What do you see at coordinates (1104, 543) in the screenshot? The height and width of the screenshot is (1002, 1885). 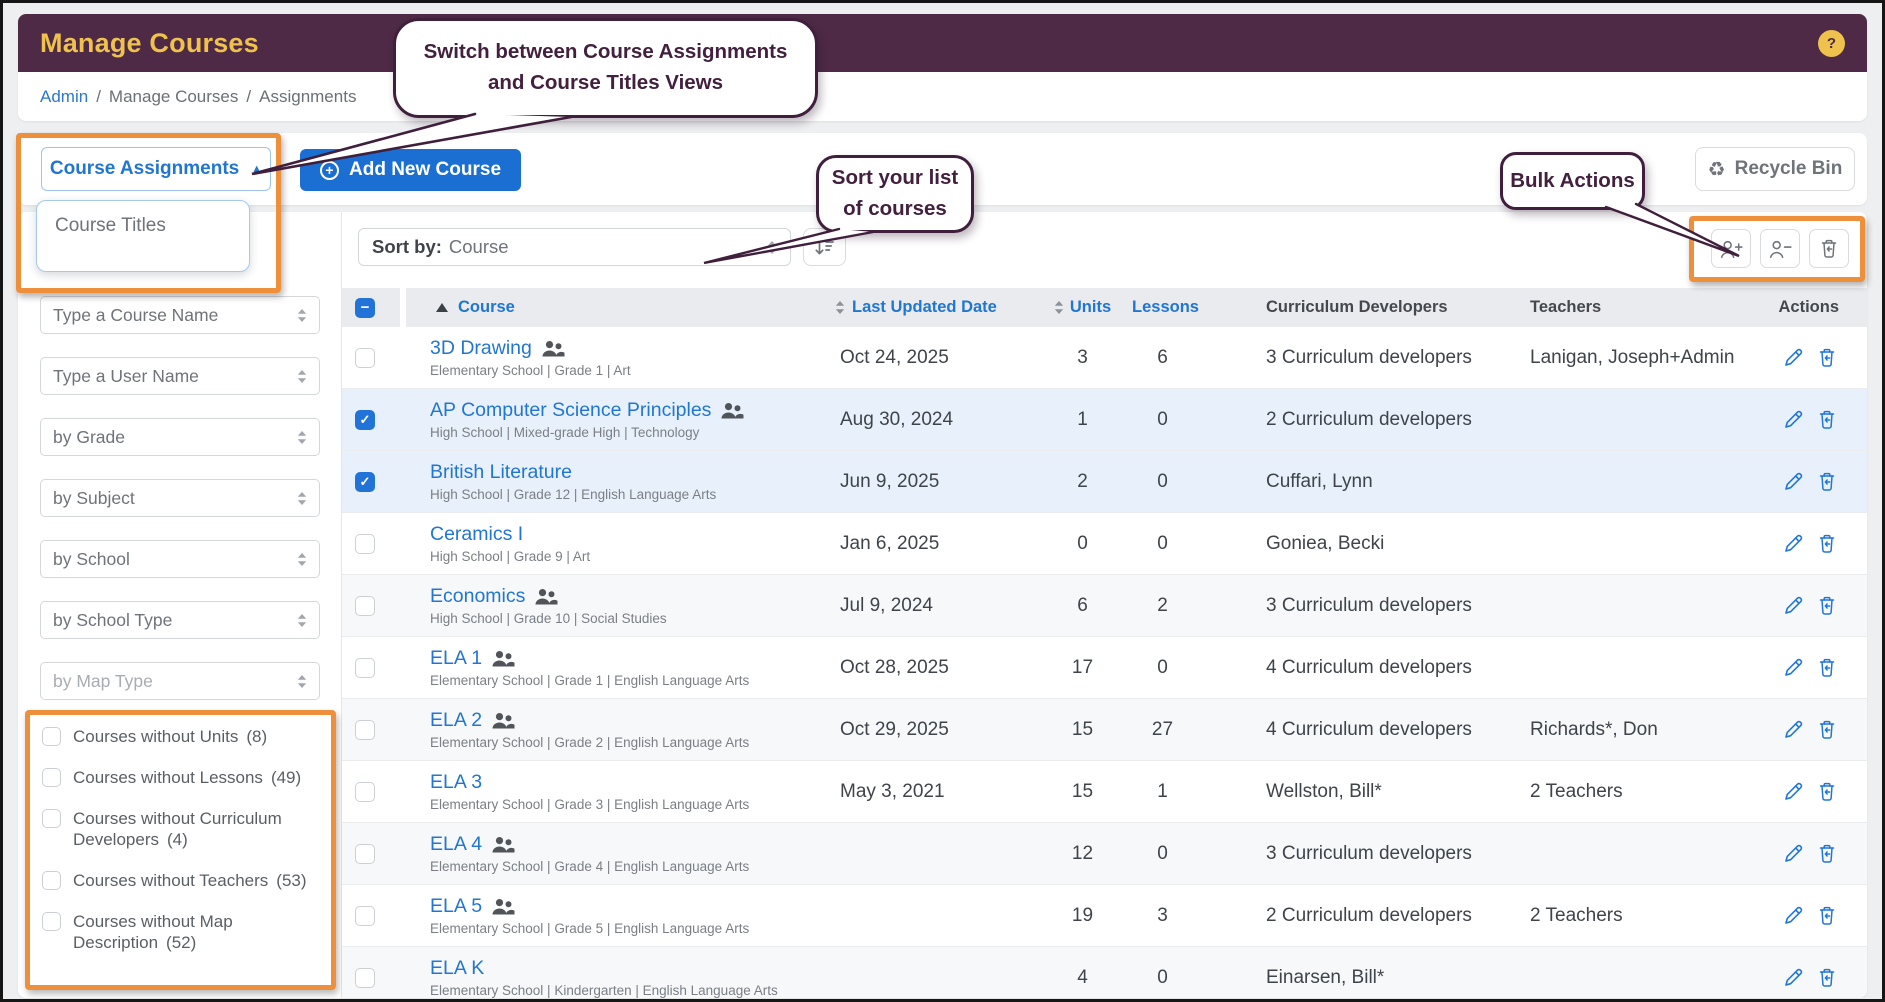 I see `table-row: ✓ Ceramics I` at bounding box center [1104, 543].